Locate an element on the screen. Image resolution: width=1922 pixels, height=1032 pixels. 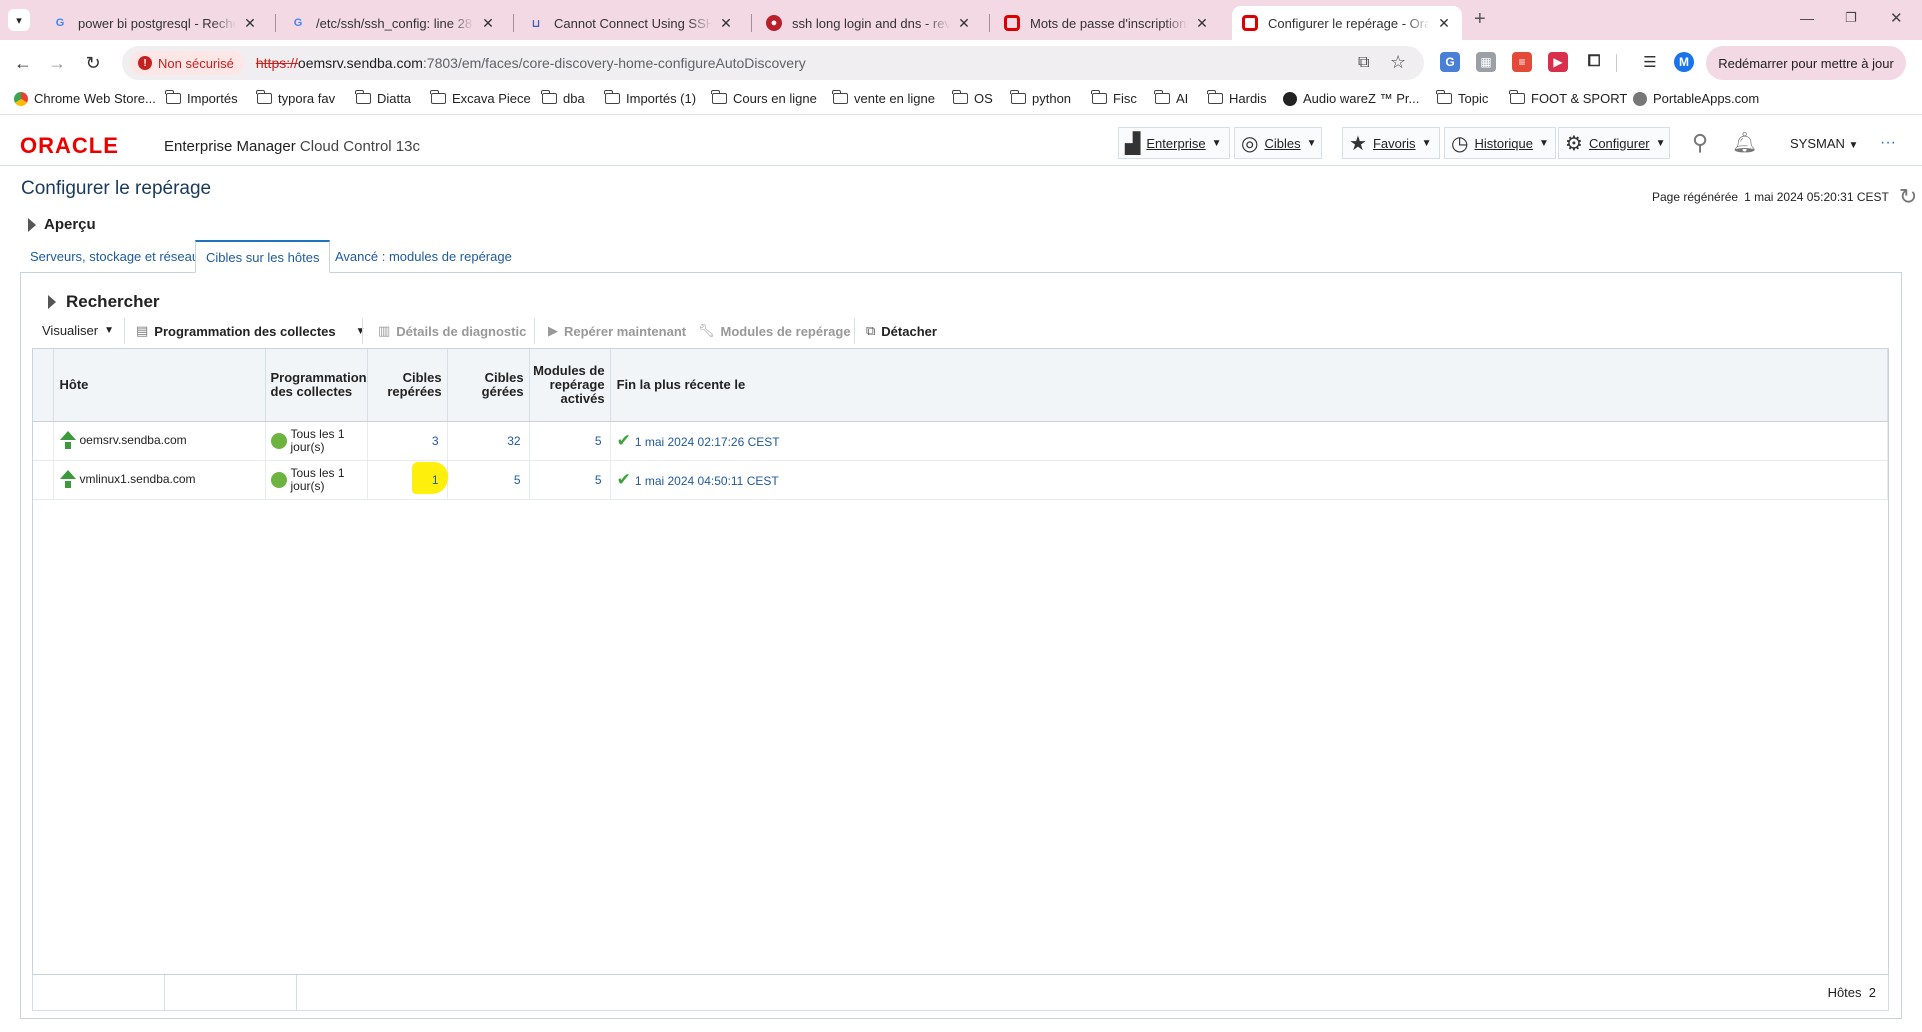
tab-targets-on-hosts: Cibles sur les hôtes is located at coordinates (263, 256).